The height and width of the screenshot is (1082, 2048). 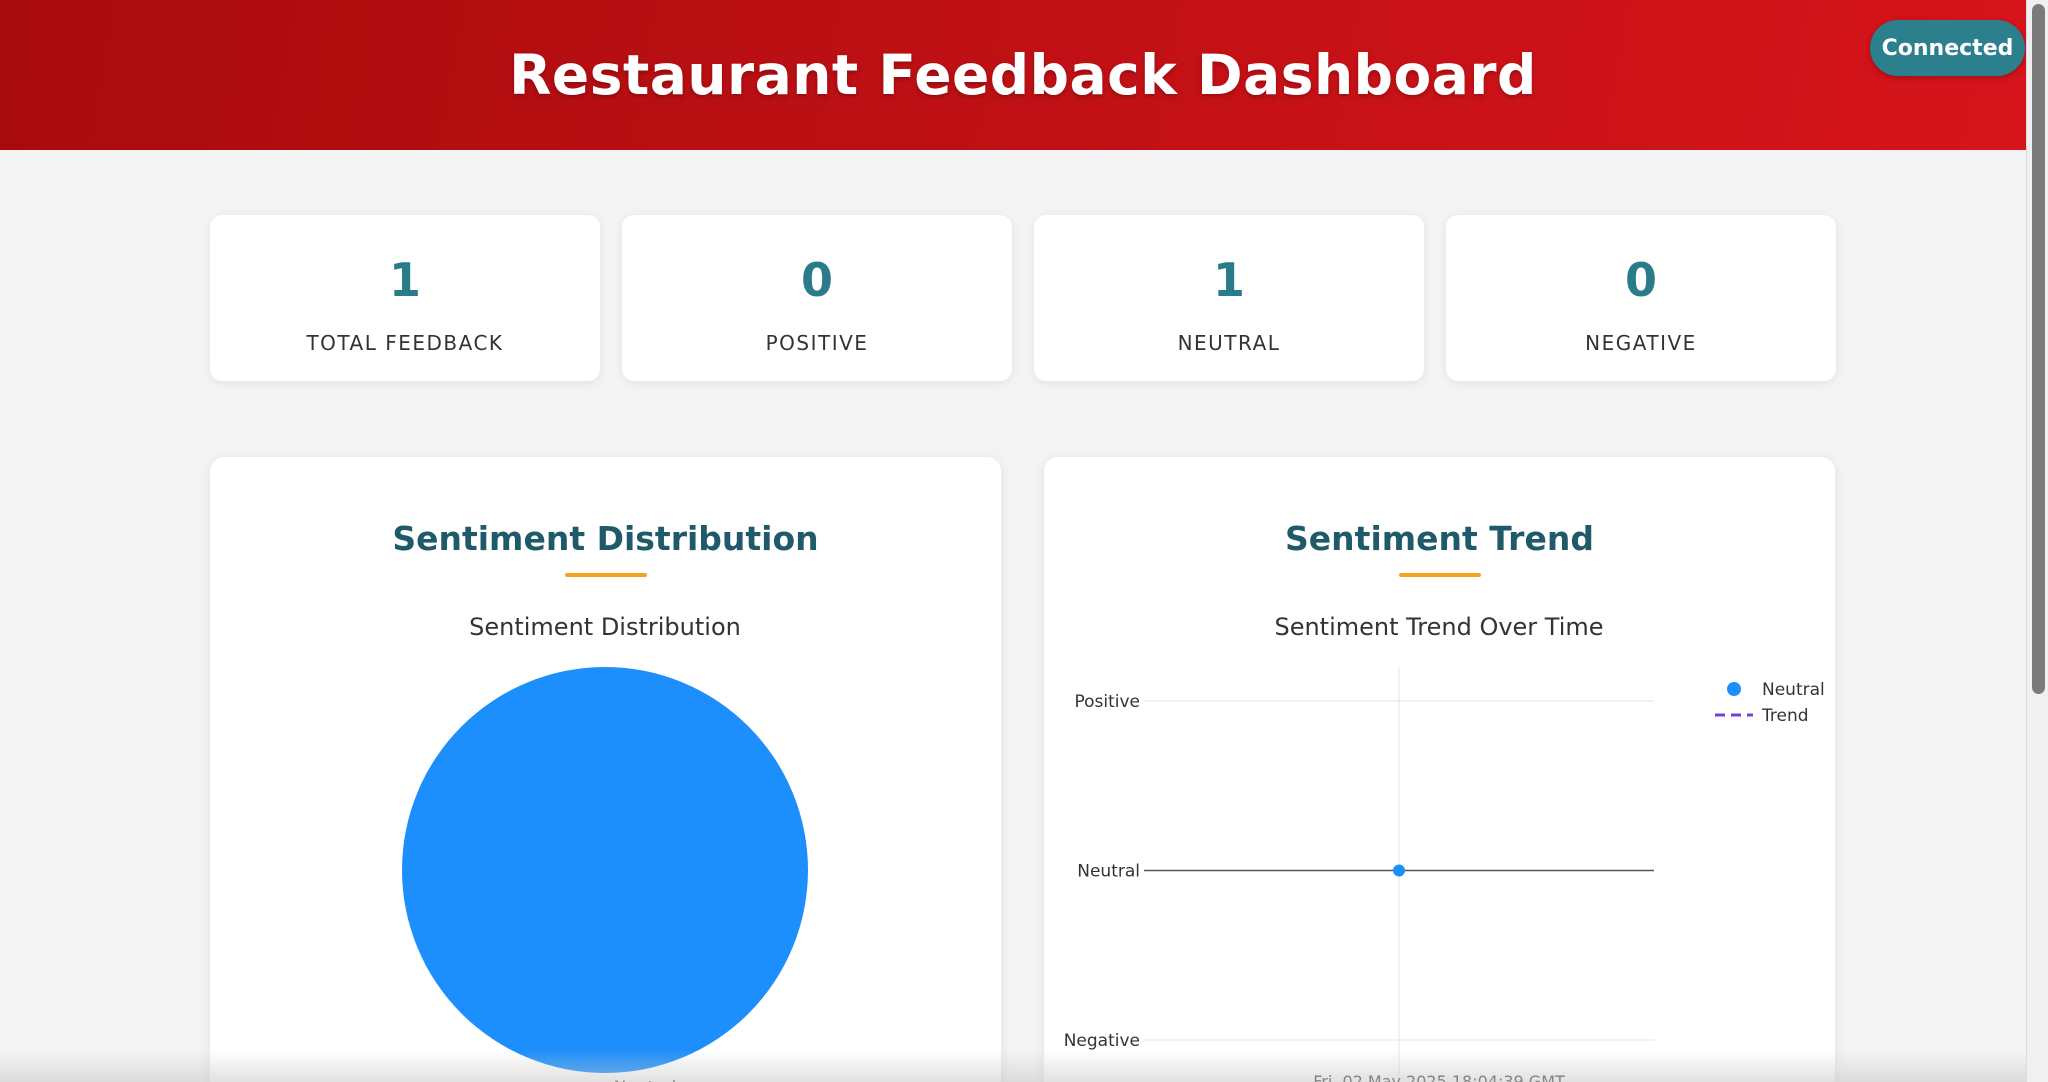 What do you see at coordinates (1947, 48) in the screenshot?
I see `connection-status-badge: Connected` at bounding box center [1947, 48].